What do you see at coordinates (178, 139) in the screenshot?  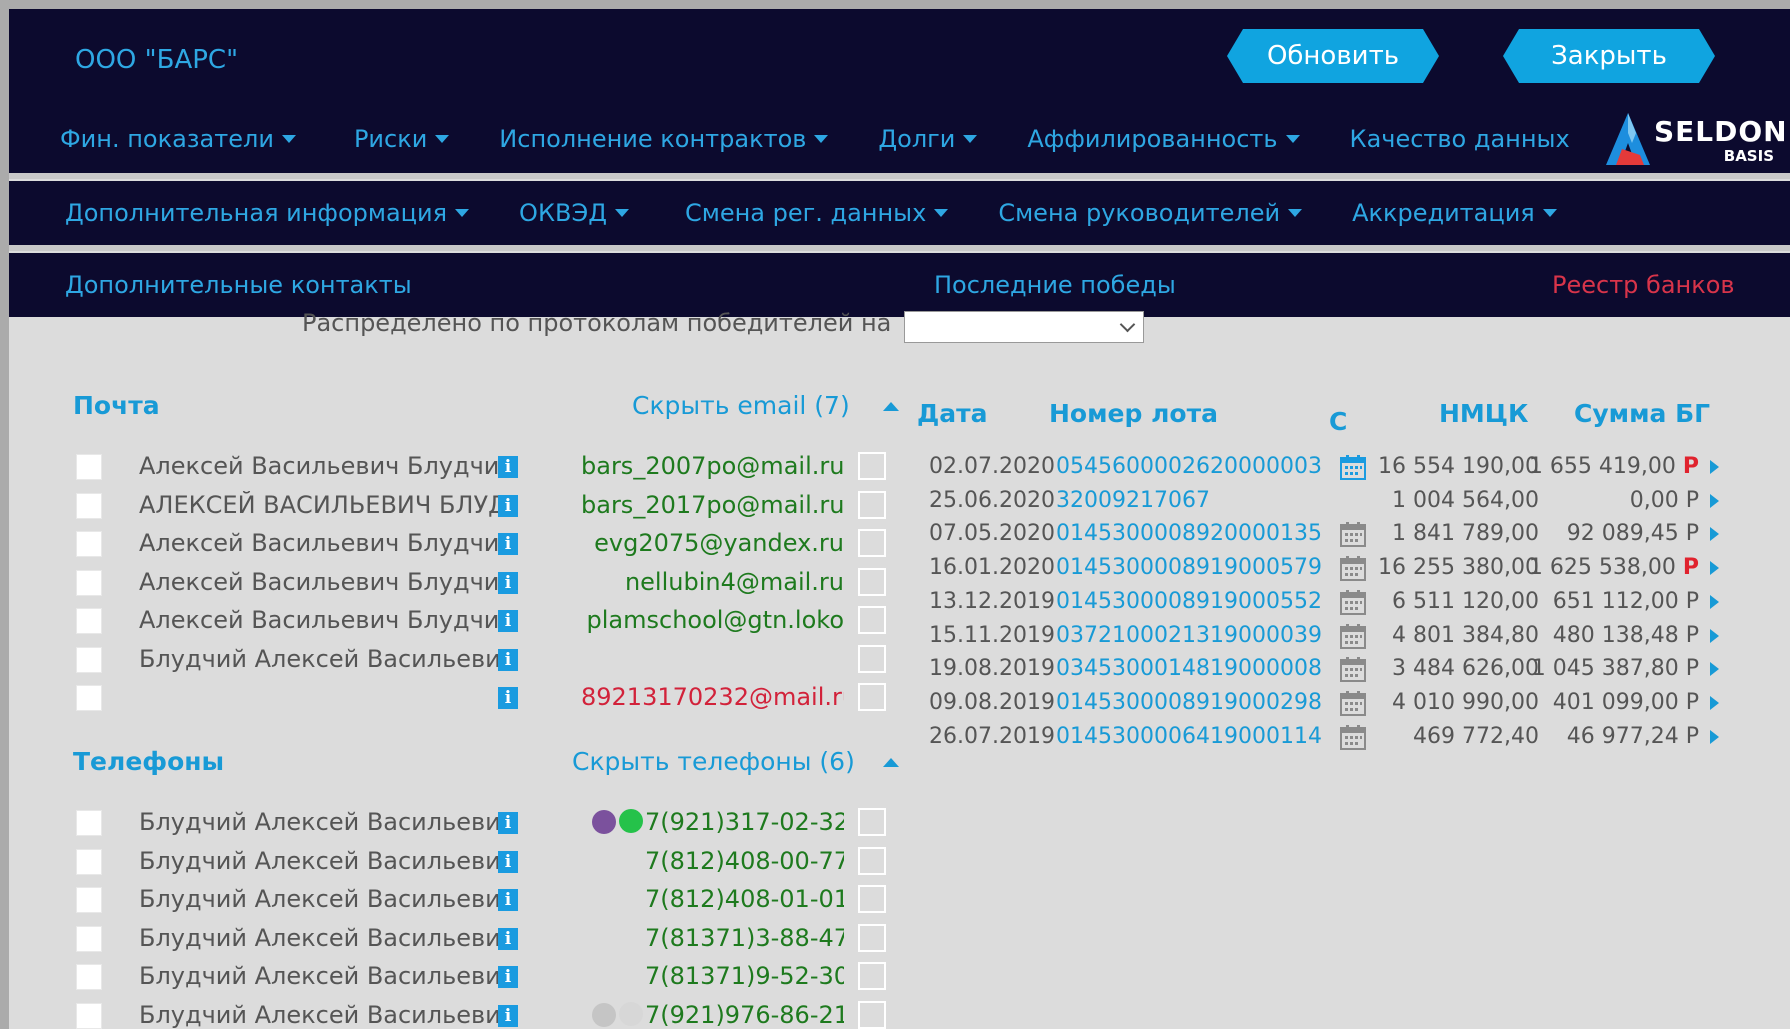 I see `menu-item: Фин. показатели` at bounding box center [178, 139].